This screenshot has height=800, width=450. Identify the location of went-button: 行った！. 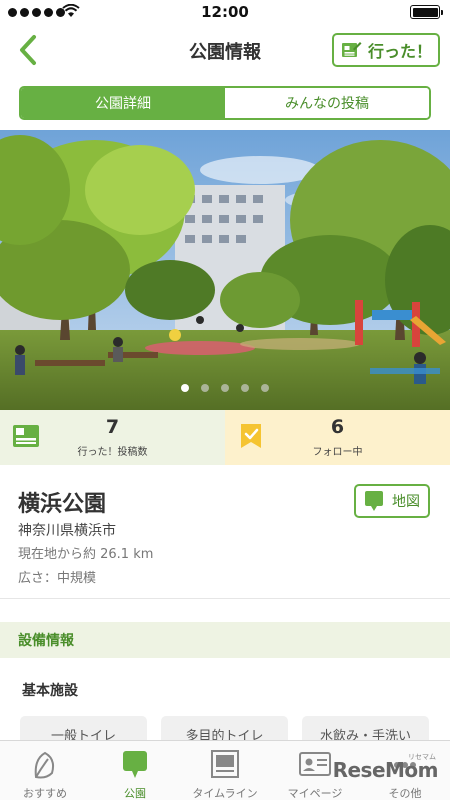
(386, 50).